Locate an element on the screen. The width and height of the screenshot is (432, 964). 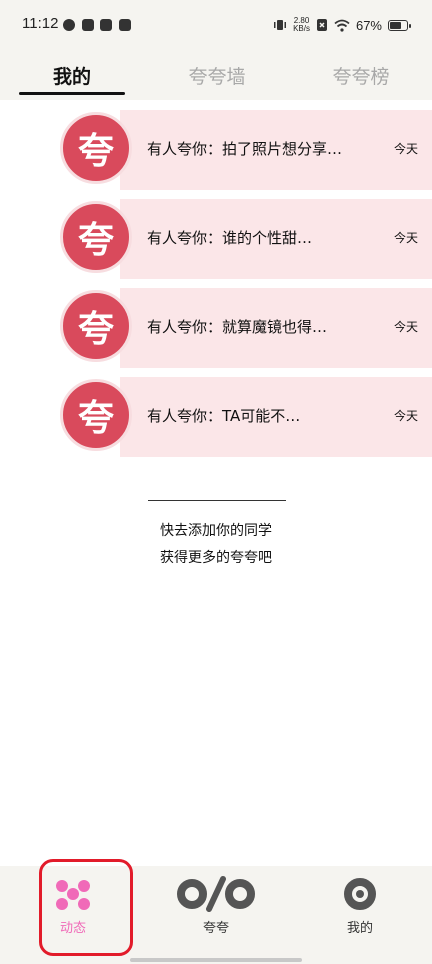
nav-feed-label: 动态 is located at coordinates (72, 928).